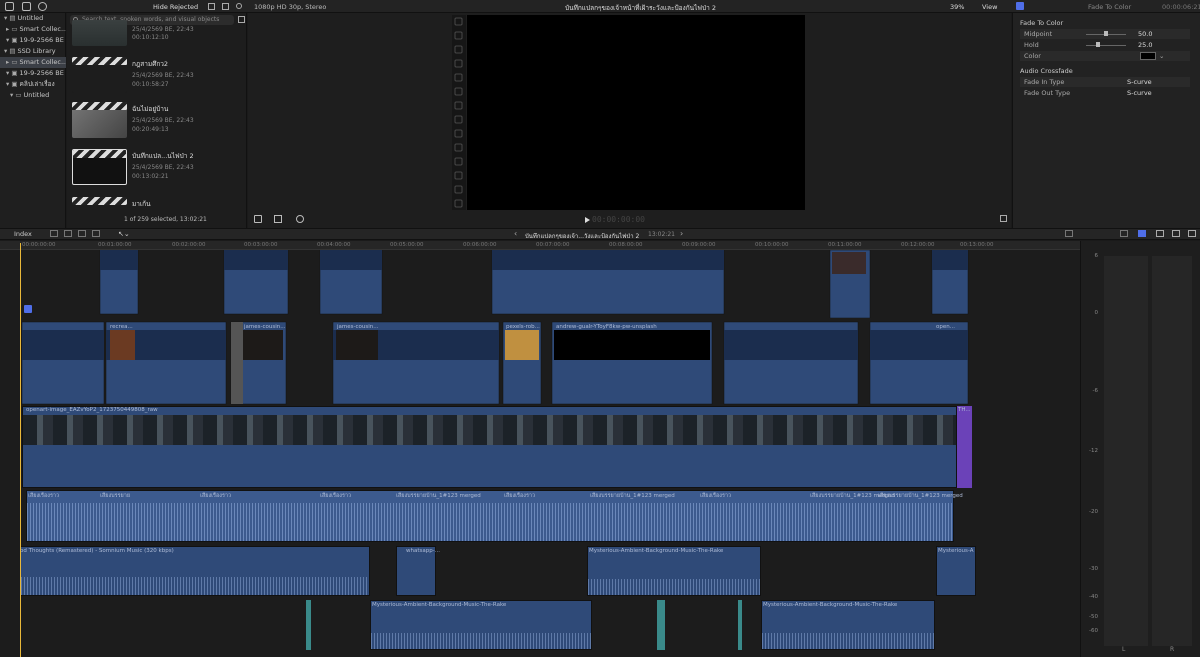  I want to click on viewer-timecode: 00:00:00:00, so click(618, 219).